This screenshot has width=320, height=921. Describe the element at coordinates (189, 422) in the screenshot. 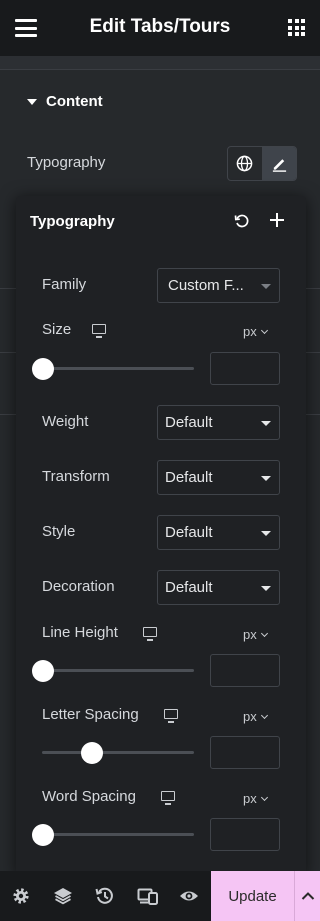

I see `weight-value: Default` at that location.